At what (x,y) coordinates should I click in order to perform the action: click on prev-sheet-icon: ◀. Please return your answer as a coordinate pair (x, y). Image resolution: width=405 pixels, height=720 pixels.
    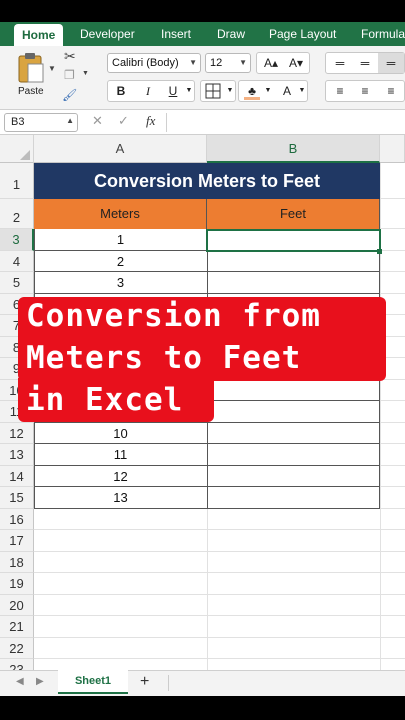
    Looking at the image, I should click on (20, 681).